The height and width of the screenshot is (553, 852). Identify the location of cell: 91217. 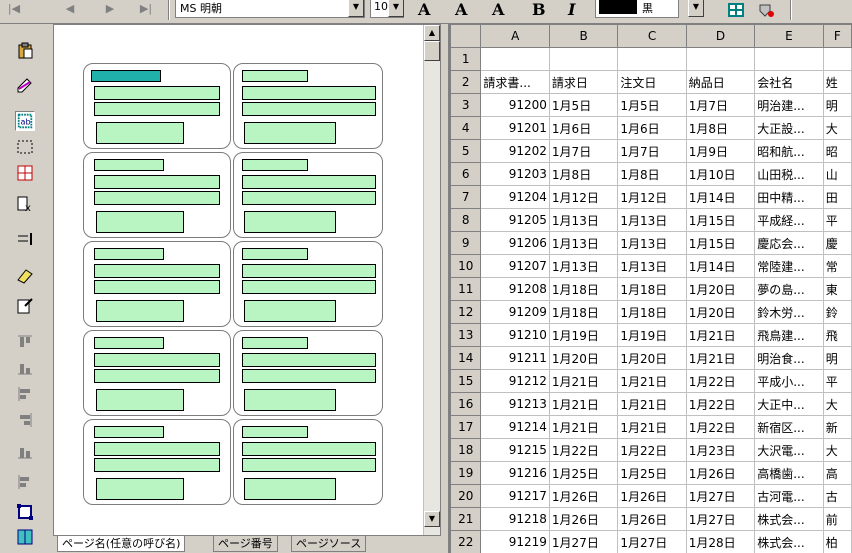
(515, 496).